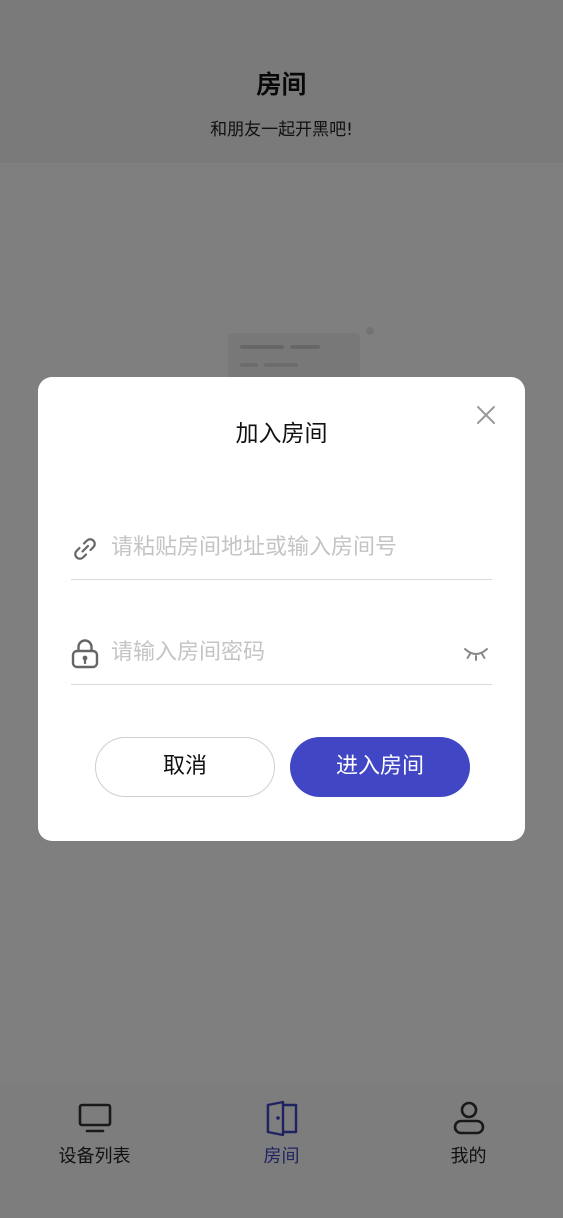 This screenshot has width=563, height=1218. What do you see at coordinates (476, 653) in the screenshot?
I see `eye-closed-icon` at bounding box center [476, 653].